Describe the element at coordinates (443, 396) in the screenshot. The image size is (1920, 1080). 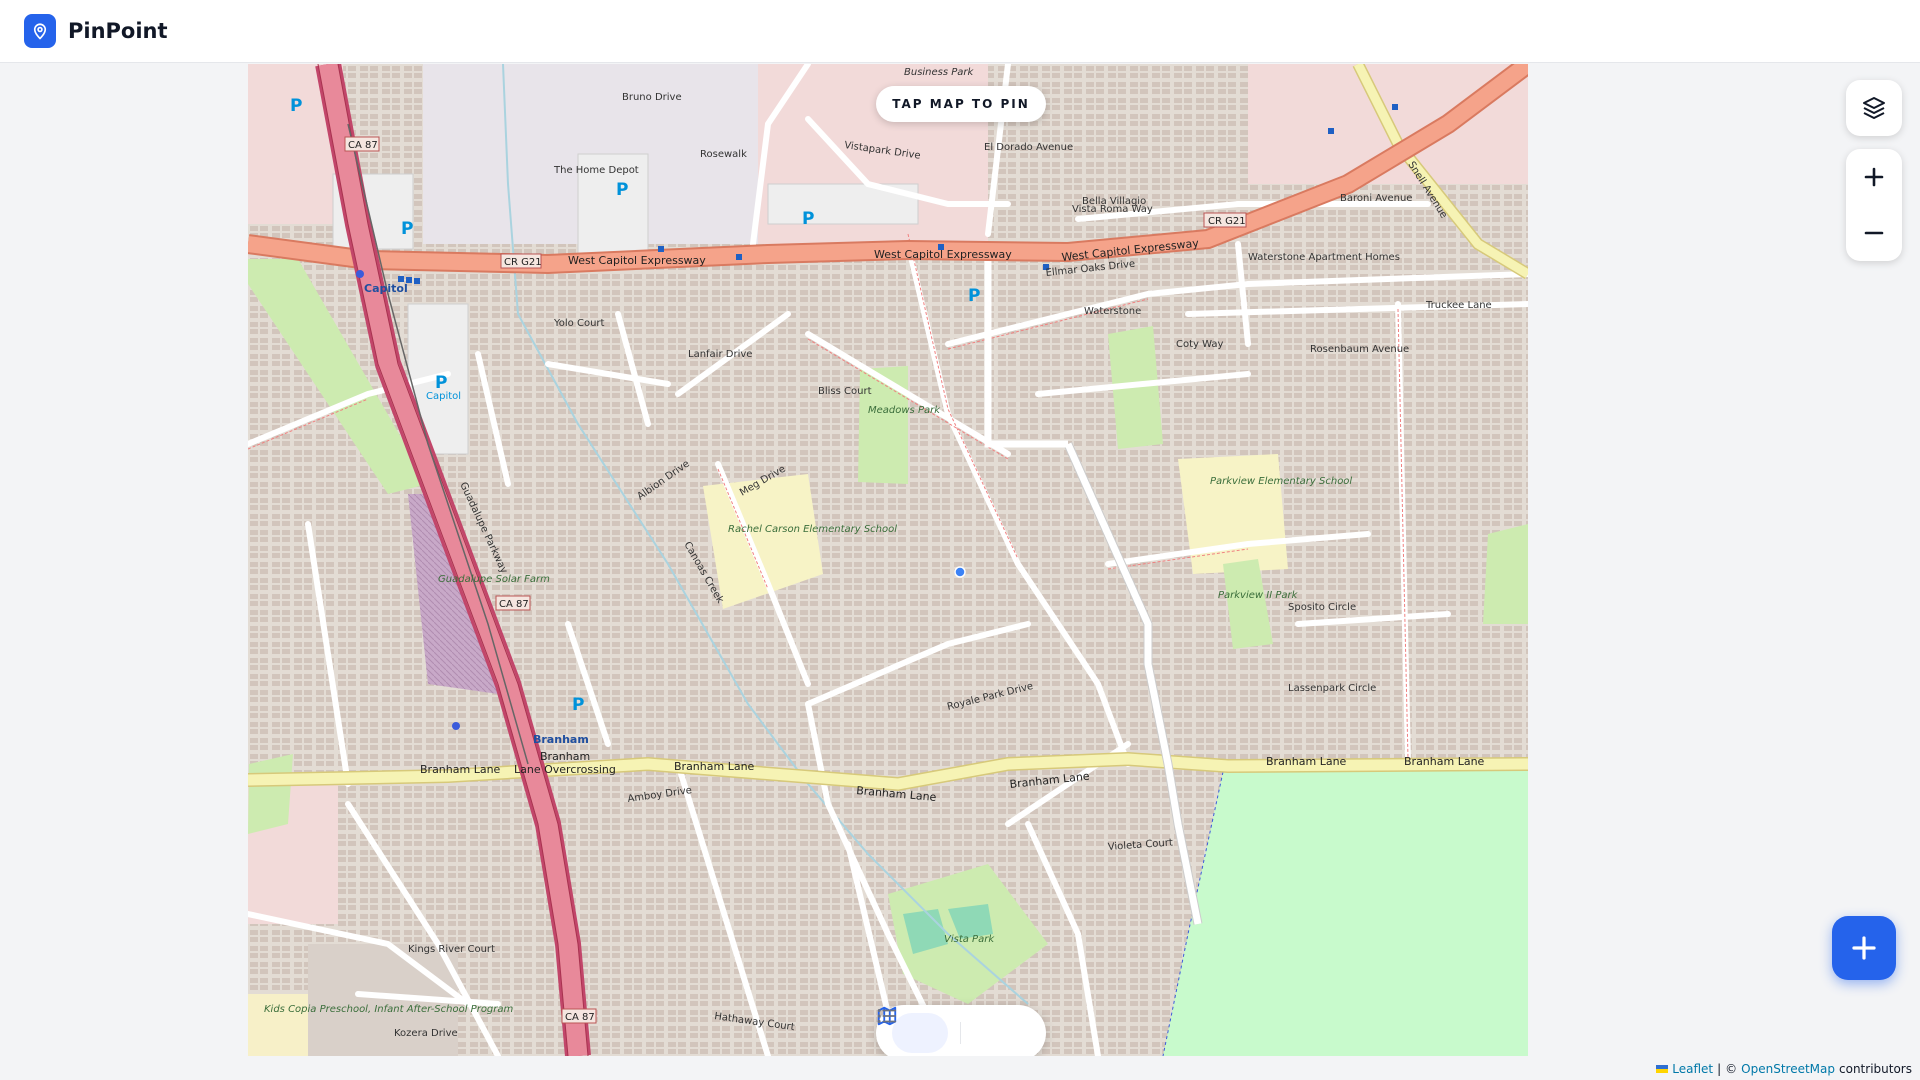
I see `parking-label: Capitol` at that location.